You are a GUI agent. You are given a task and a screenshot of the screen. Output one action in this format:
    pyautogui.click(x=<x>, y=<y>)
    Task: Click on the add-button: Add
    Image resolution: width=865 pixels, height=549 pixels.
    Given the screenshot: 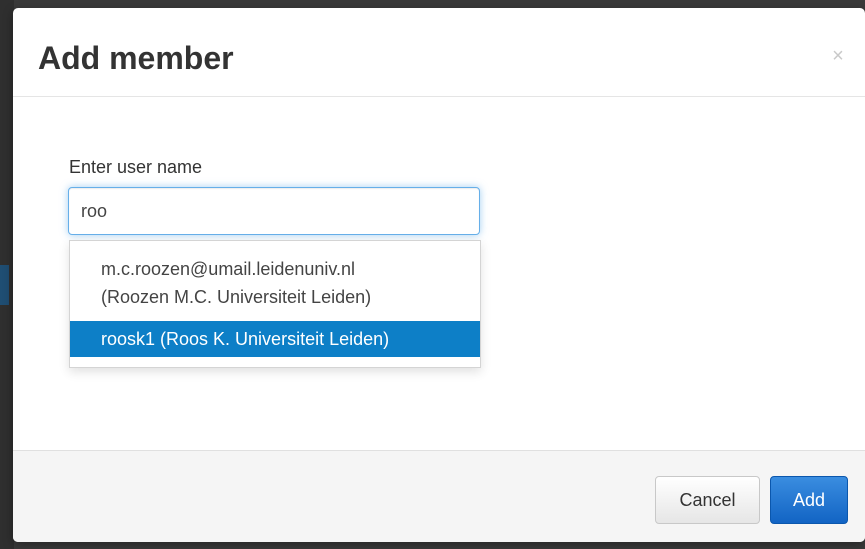 What is the action you would take?
    pyautogui.click(x=809, y=500)
    